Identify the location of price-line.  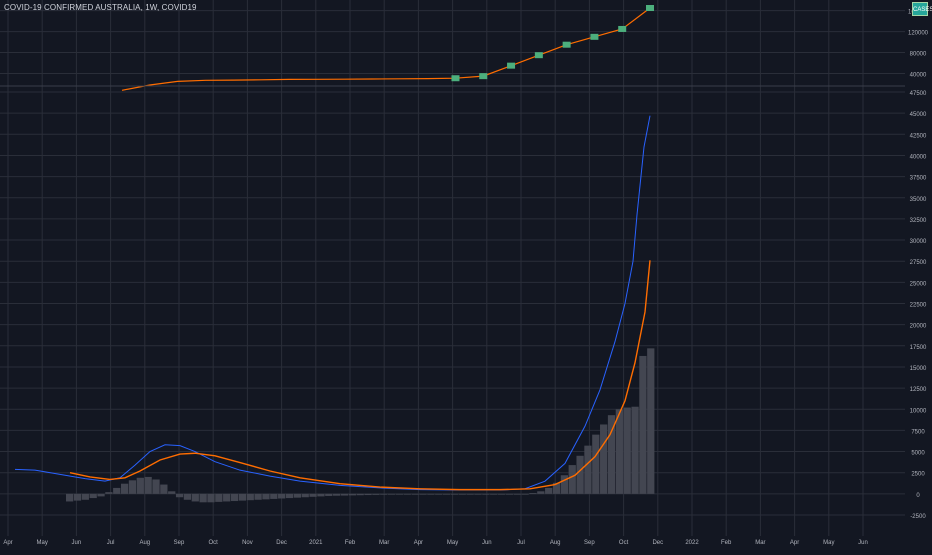
(386, 49).